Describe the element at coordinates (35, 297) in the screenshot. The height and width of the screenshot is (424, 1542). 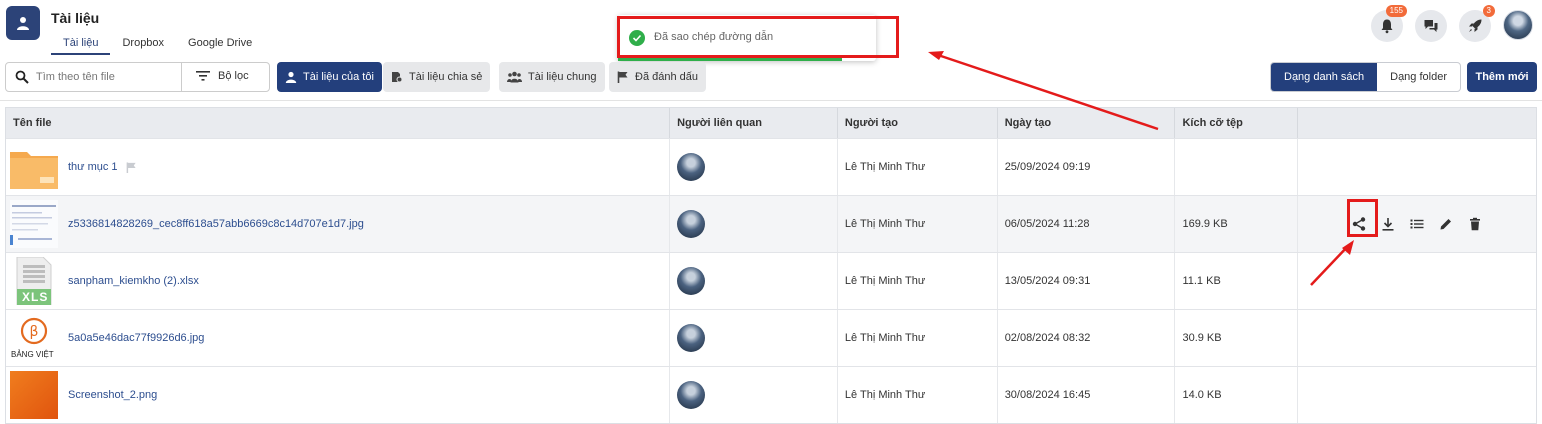
I see `xls-label: XLS` at that location.